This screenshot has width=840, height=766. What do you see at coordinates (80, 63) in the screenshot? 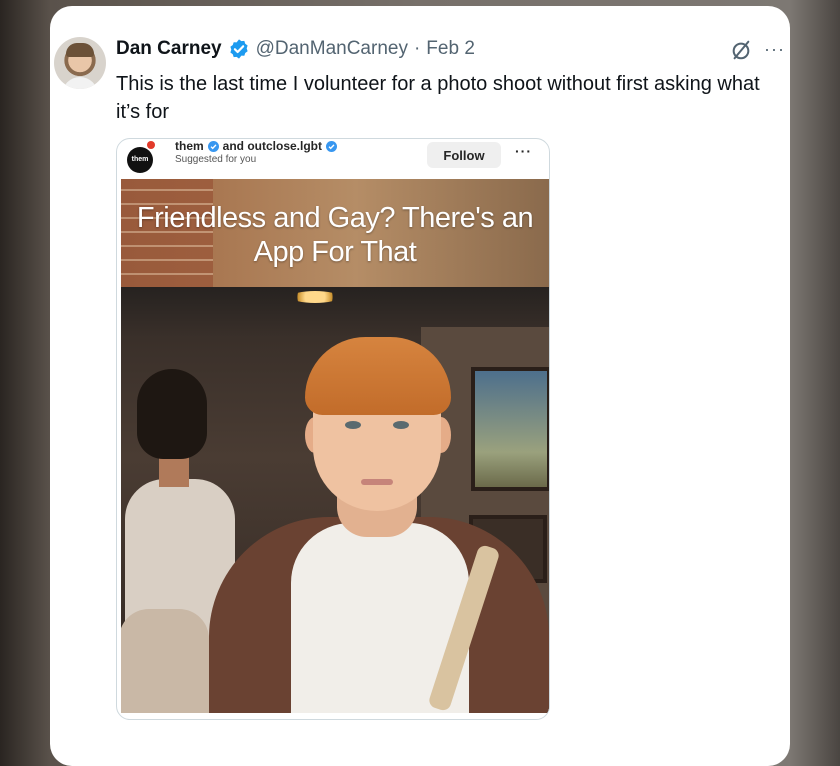
I see `author-avatar` at bounding box center [80, 63].